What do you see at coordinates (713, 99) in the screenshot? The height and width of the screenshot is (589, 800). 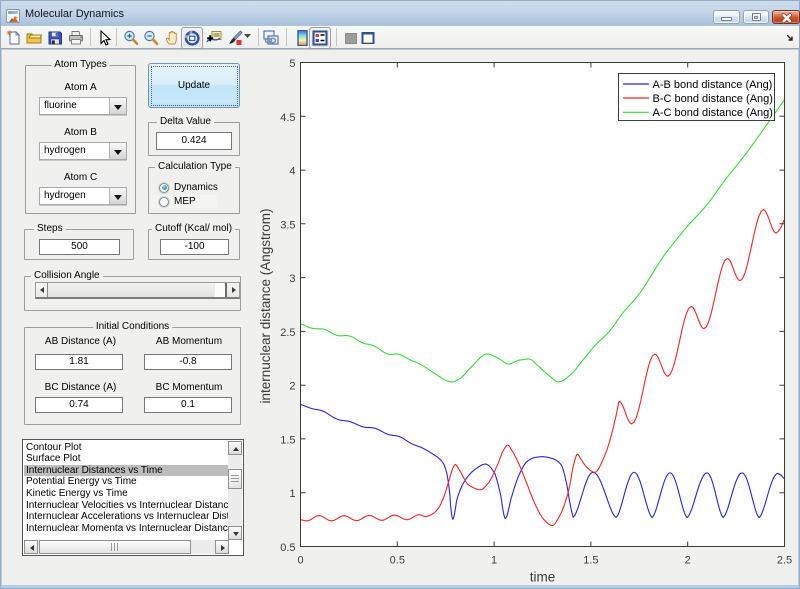 I see `svg-text: B-C bond distance (Ang)` at bounding box center [713, 99].